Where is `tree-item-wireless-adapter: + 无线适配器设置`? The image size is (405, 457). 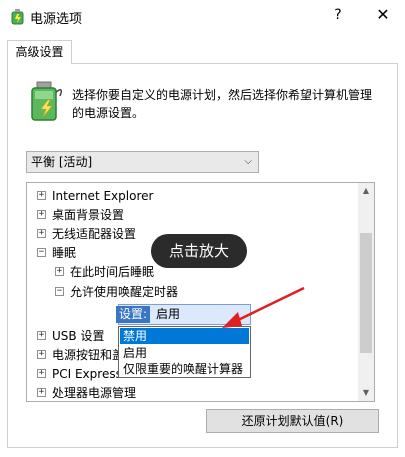 tree-item-wireless-adapter: + 无线适配器设置 is located at coordinates (86, 234).